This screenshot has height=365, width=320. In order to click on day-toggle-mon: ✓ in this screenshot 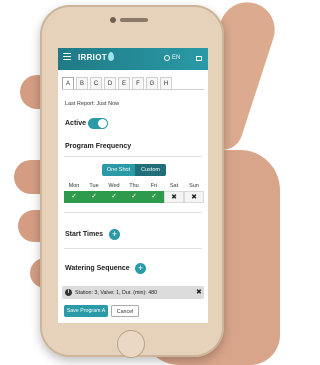, I will do `click(74, 197)`.